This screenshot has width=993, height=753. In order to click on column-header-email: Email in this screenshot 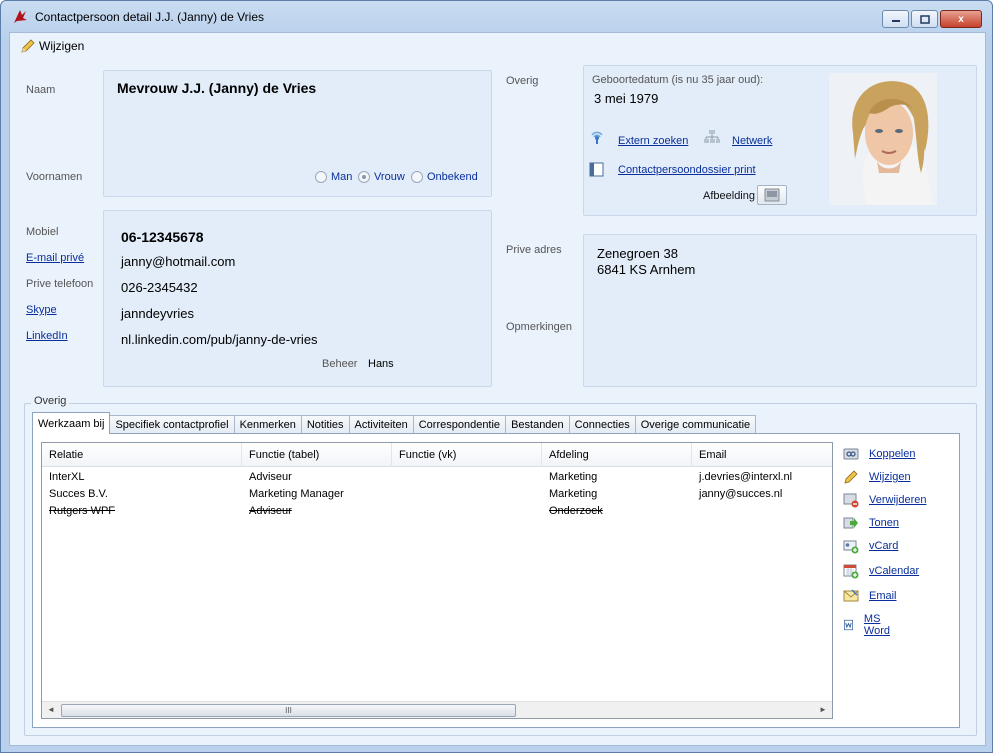, I will do `click(762, 455)`.